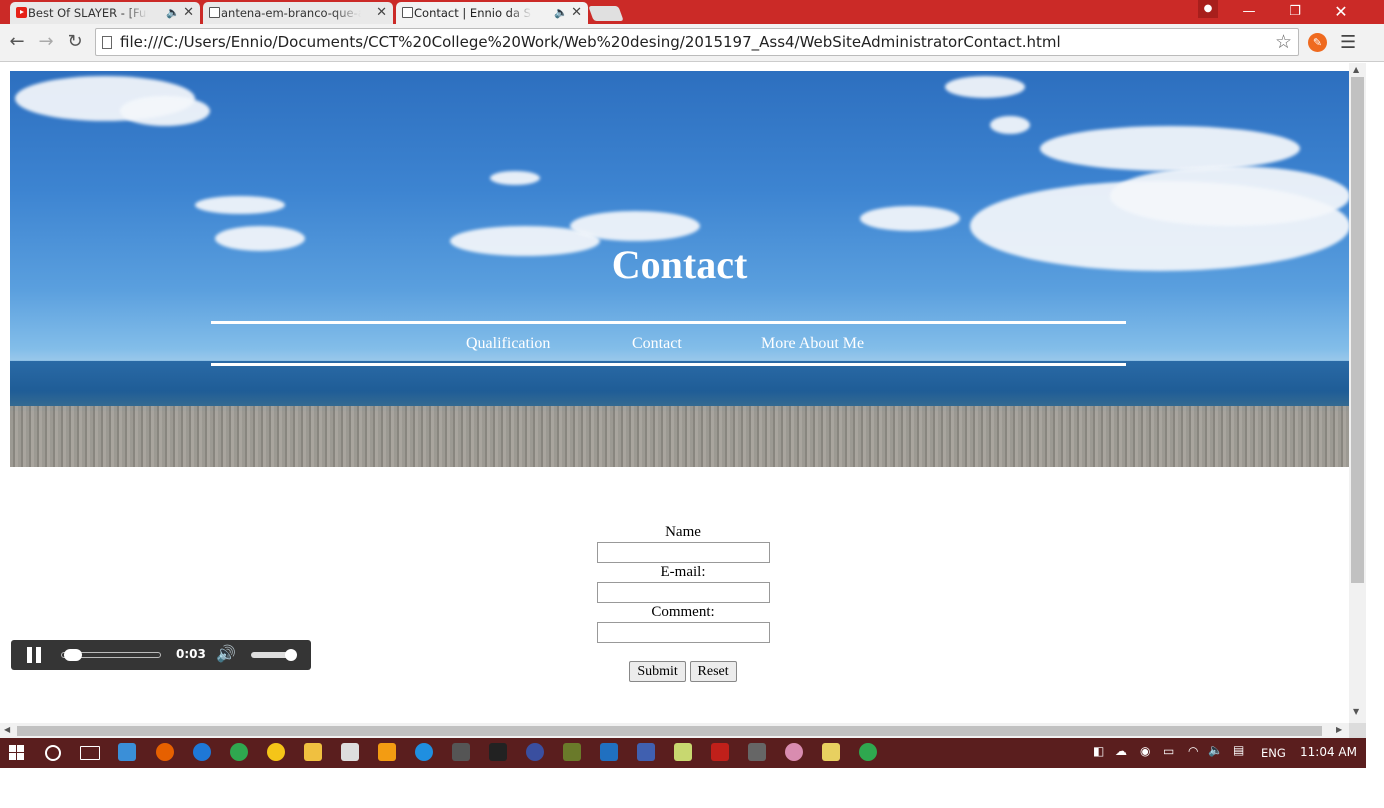 This screenshot has width=1384, height=808. I want to click on horizontal-scroll-thumb, so click(669, 731).